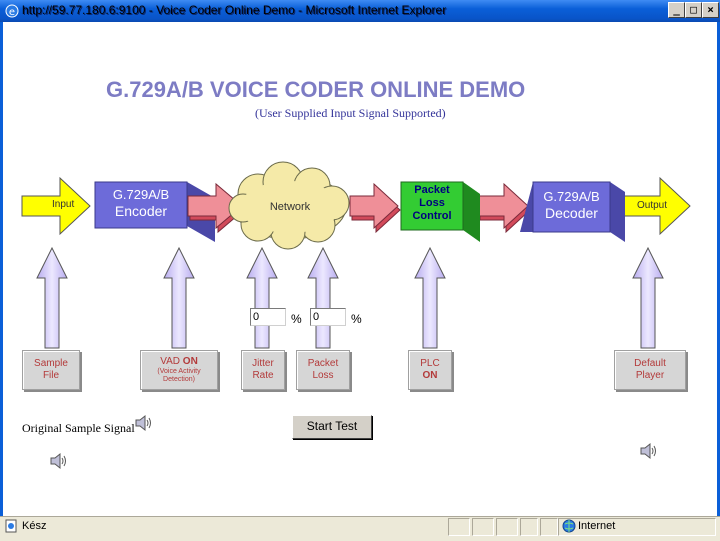  I want to click on vad-label: VAD, so click(171, 361).